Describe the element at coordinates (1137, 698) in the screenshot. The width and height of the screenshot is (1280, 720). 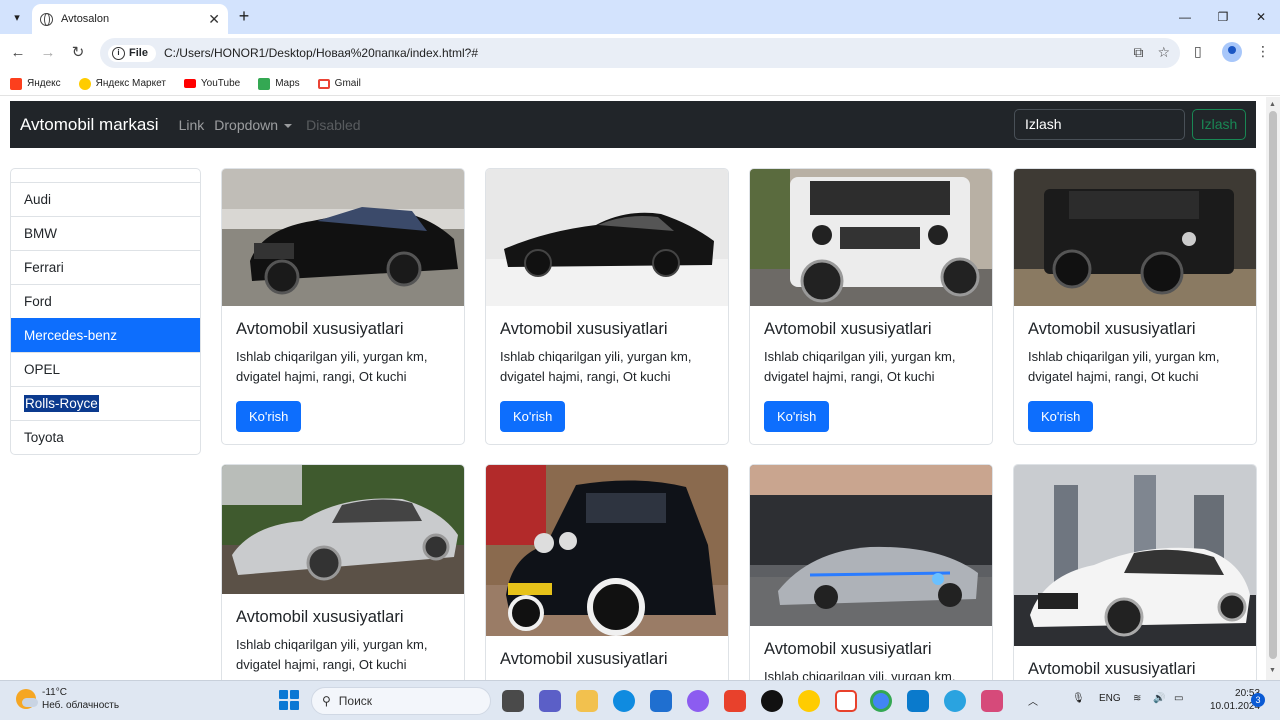
I see `wifi-icon: ≋` at that location.